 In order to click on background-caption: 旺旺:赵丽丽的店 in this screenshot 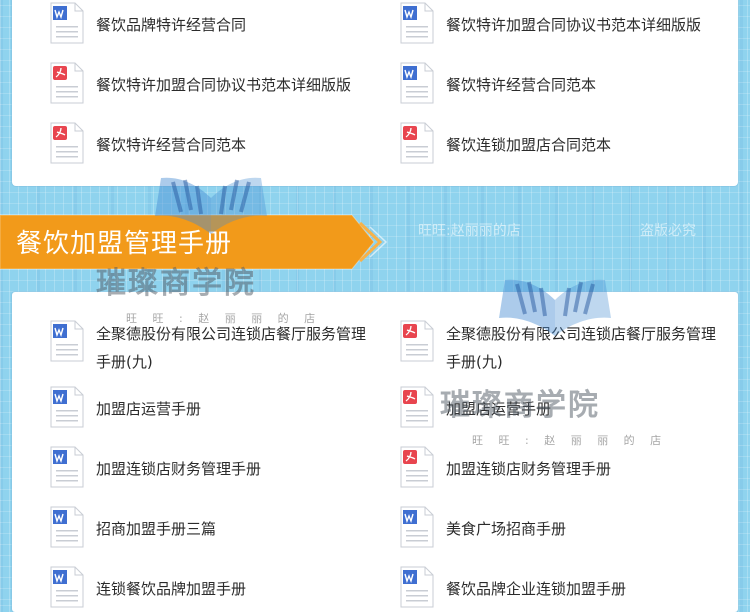, I will do `click(469, 231)`.